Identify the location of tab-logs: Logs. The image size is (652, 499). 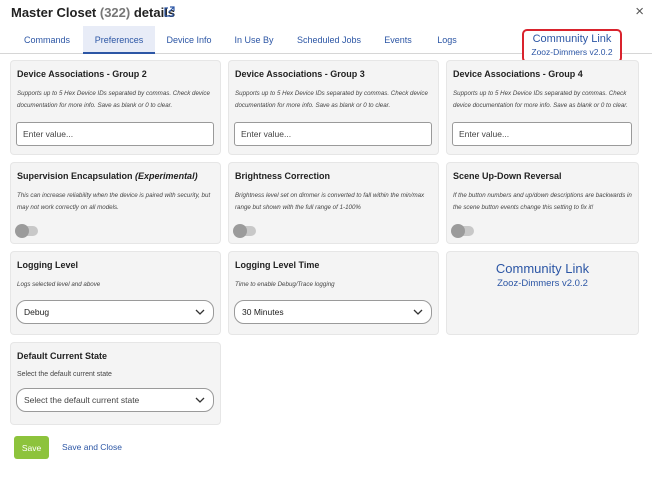
(447, 40).